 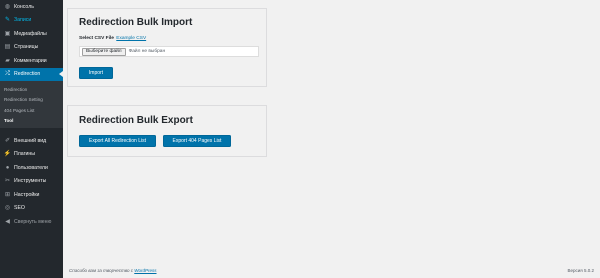 I want to click on collapse-icon: ◀, so click(x=7, y=221).